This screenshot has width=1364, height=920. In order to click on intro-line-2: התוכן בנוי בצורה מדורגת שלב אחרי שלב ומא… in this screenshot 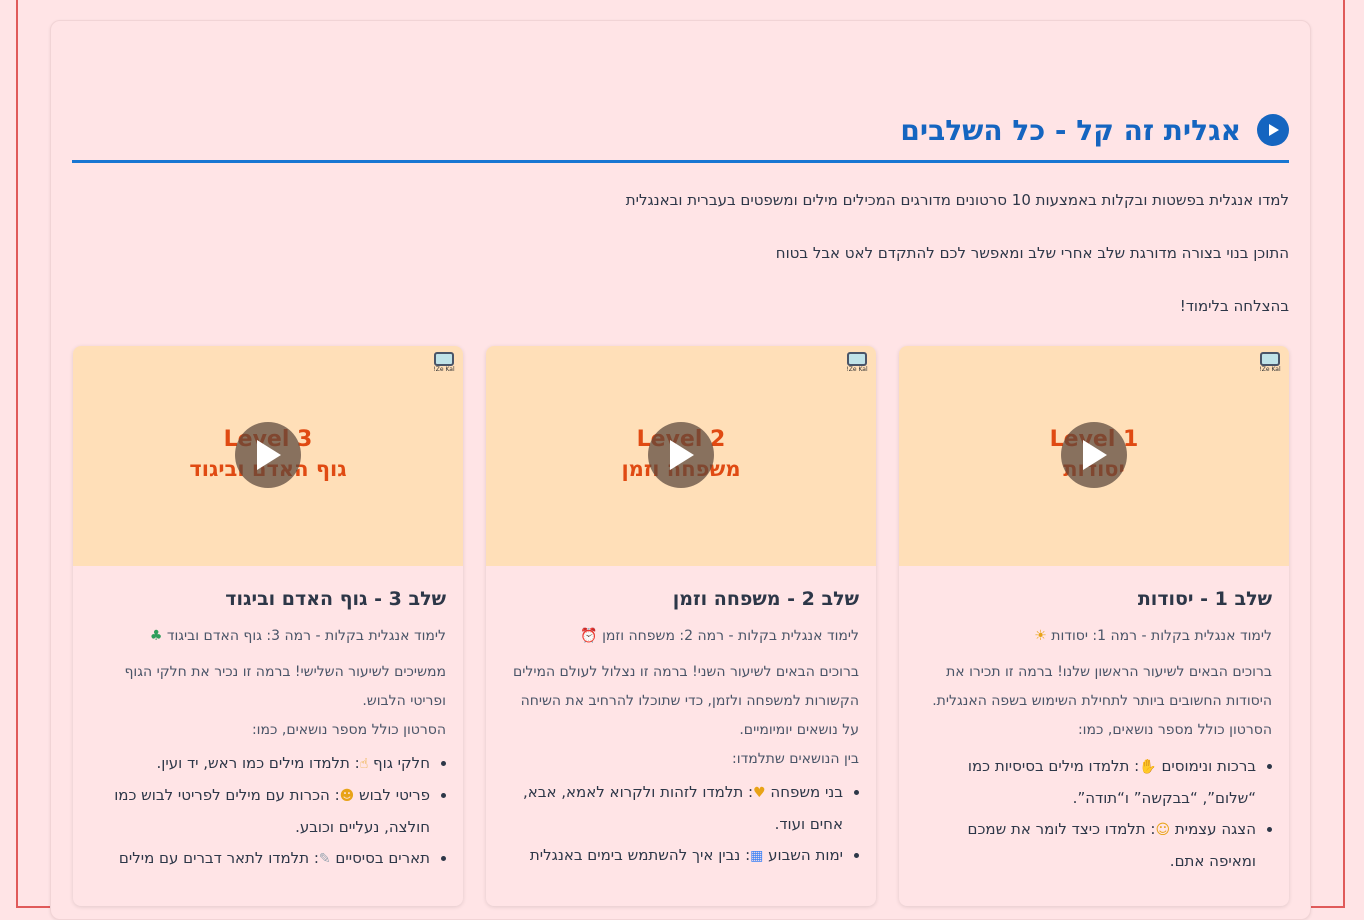, I will do `click(1032, 253)`.